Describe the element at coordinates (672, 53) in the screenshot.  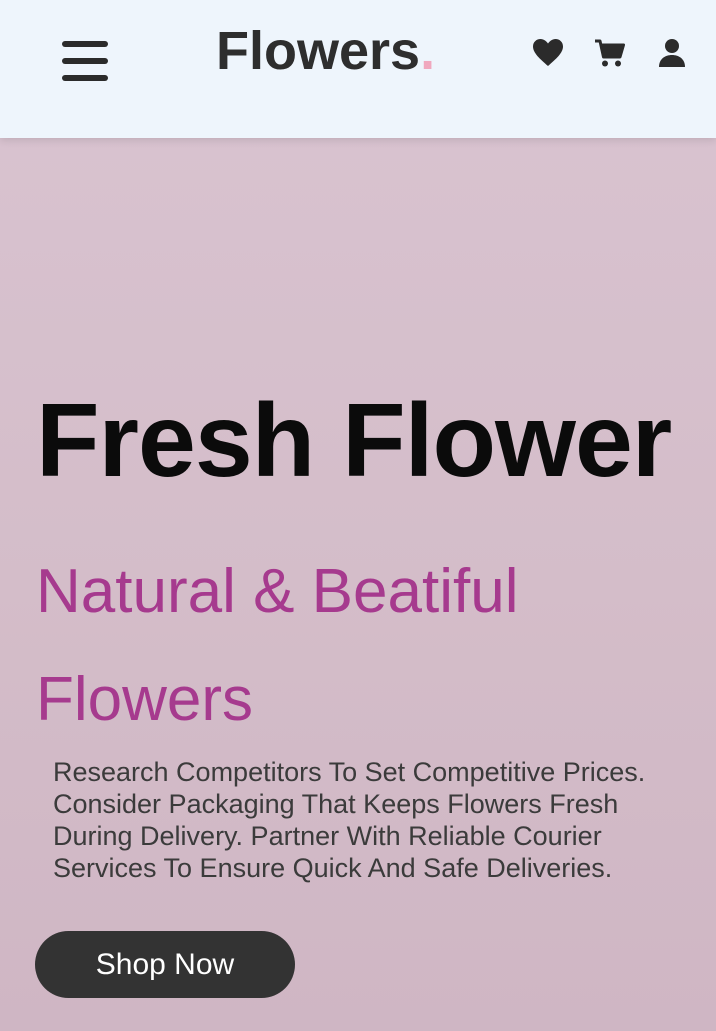
I see `user-icon` at that location.